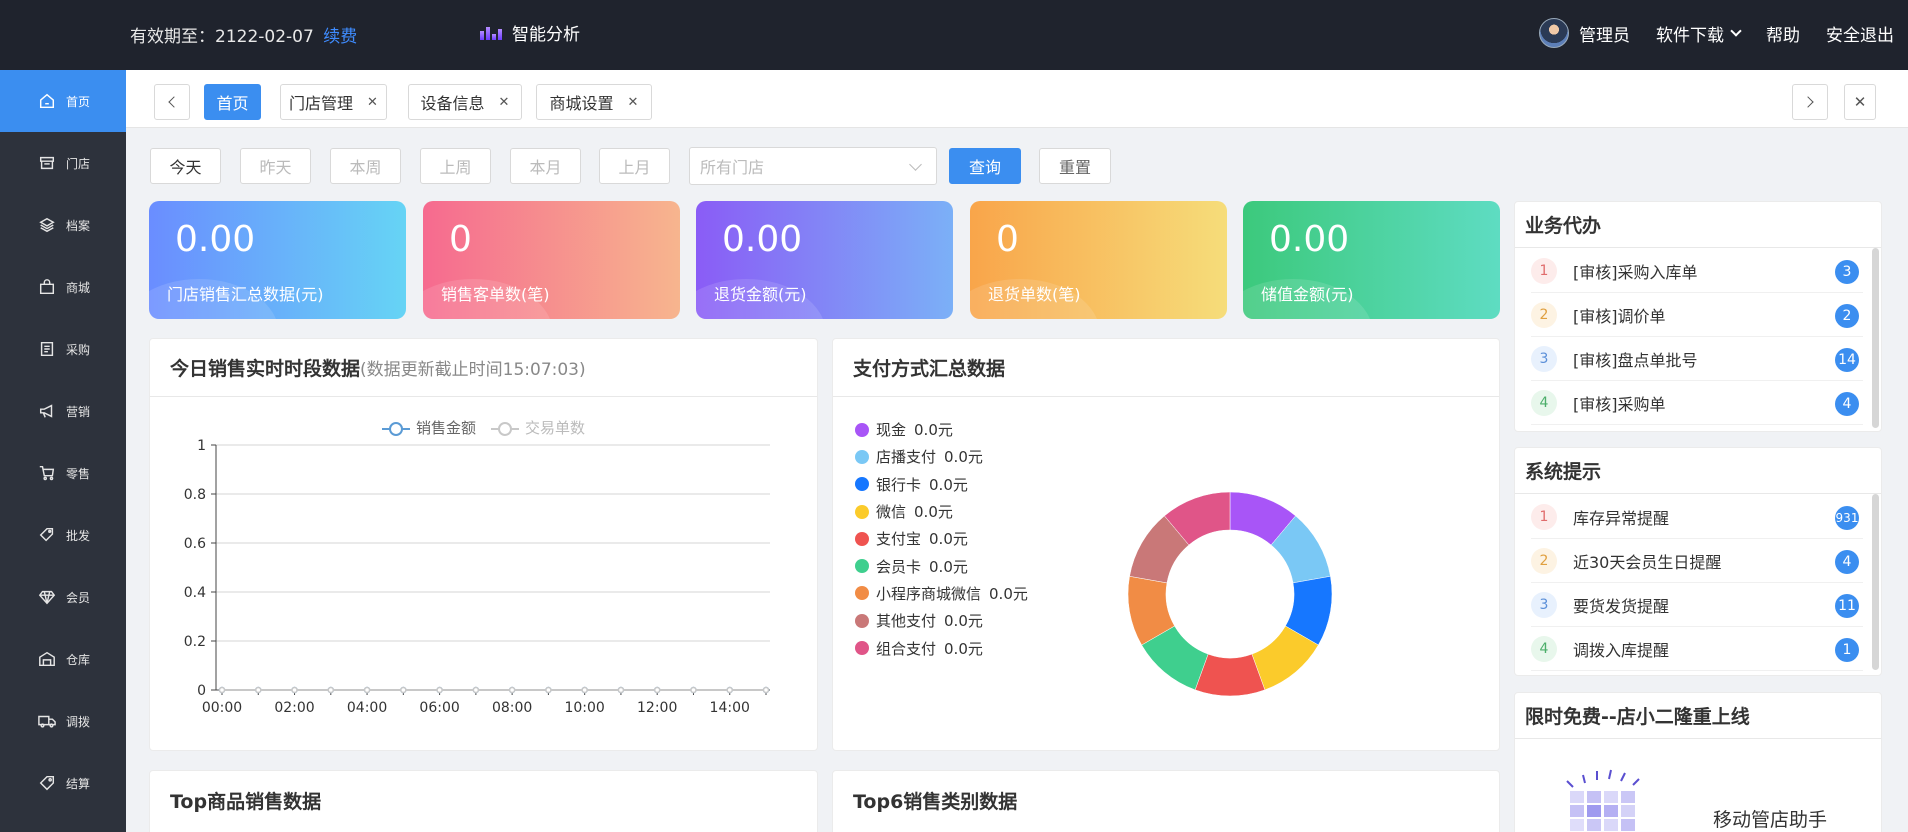 The height and width of the screenshot is (832, 1908). Describe the element at coordinates (1847, 272) in the screenshot. I see `count-badge: 3` at that location.